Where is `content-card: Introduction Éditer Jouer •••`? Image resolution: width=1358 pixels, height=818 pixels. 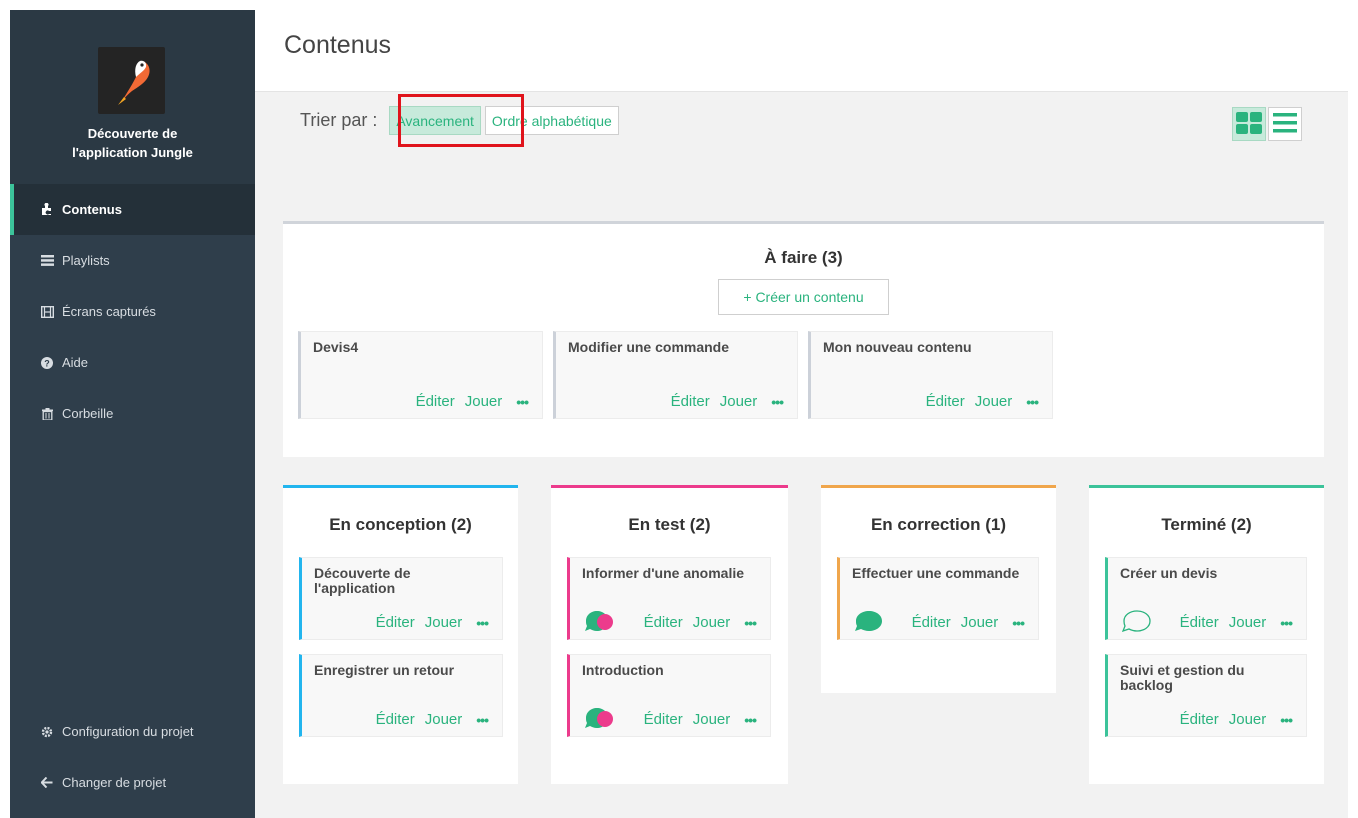
content-card: Introduction Éditer Jouer ••• is located at coordinates (669, 695).